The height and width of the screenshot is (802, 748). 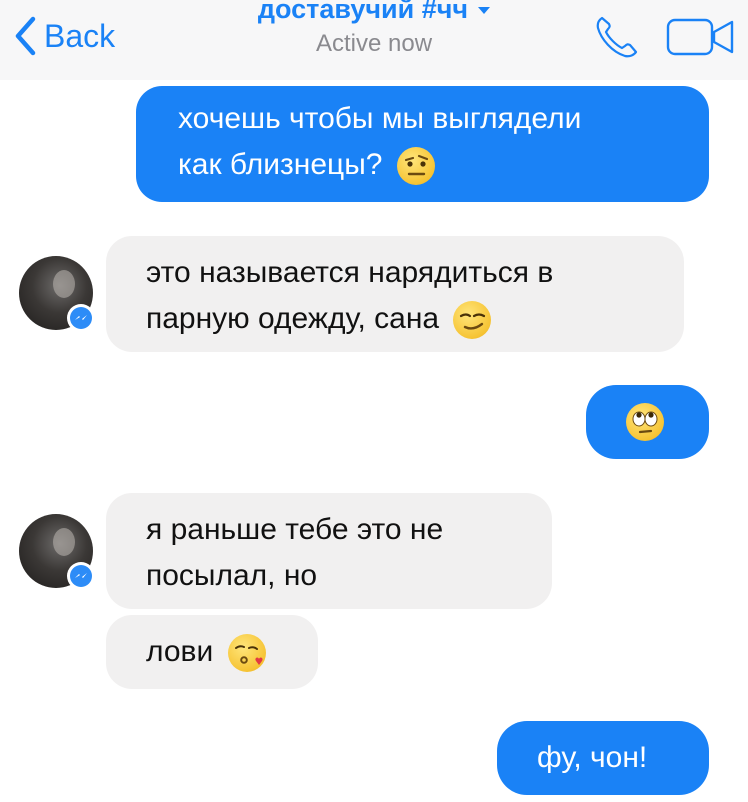 What do you see at coordinates (380, 118) in the screenshot?
I see `message-text: хочешь чтобы мы выглядели` at bounding box center [380, 118].